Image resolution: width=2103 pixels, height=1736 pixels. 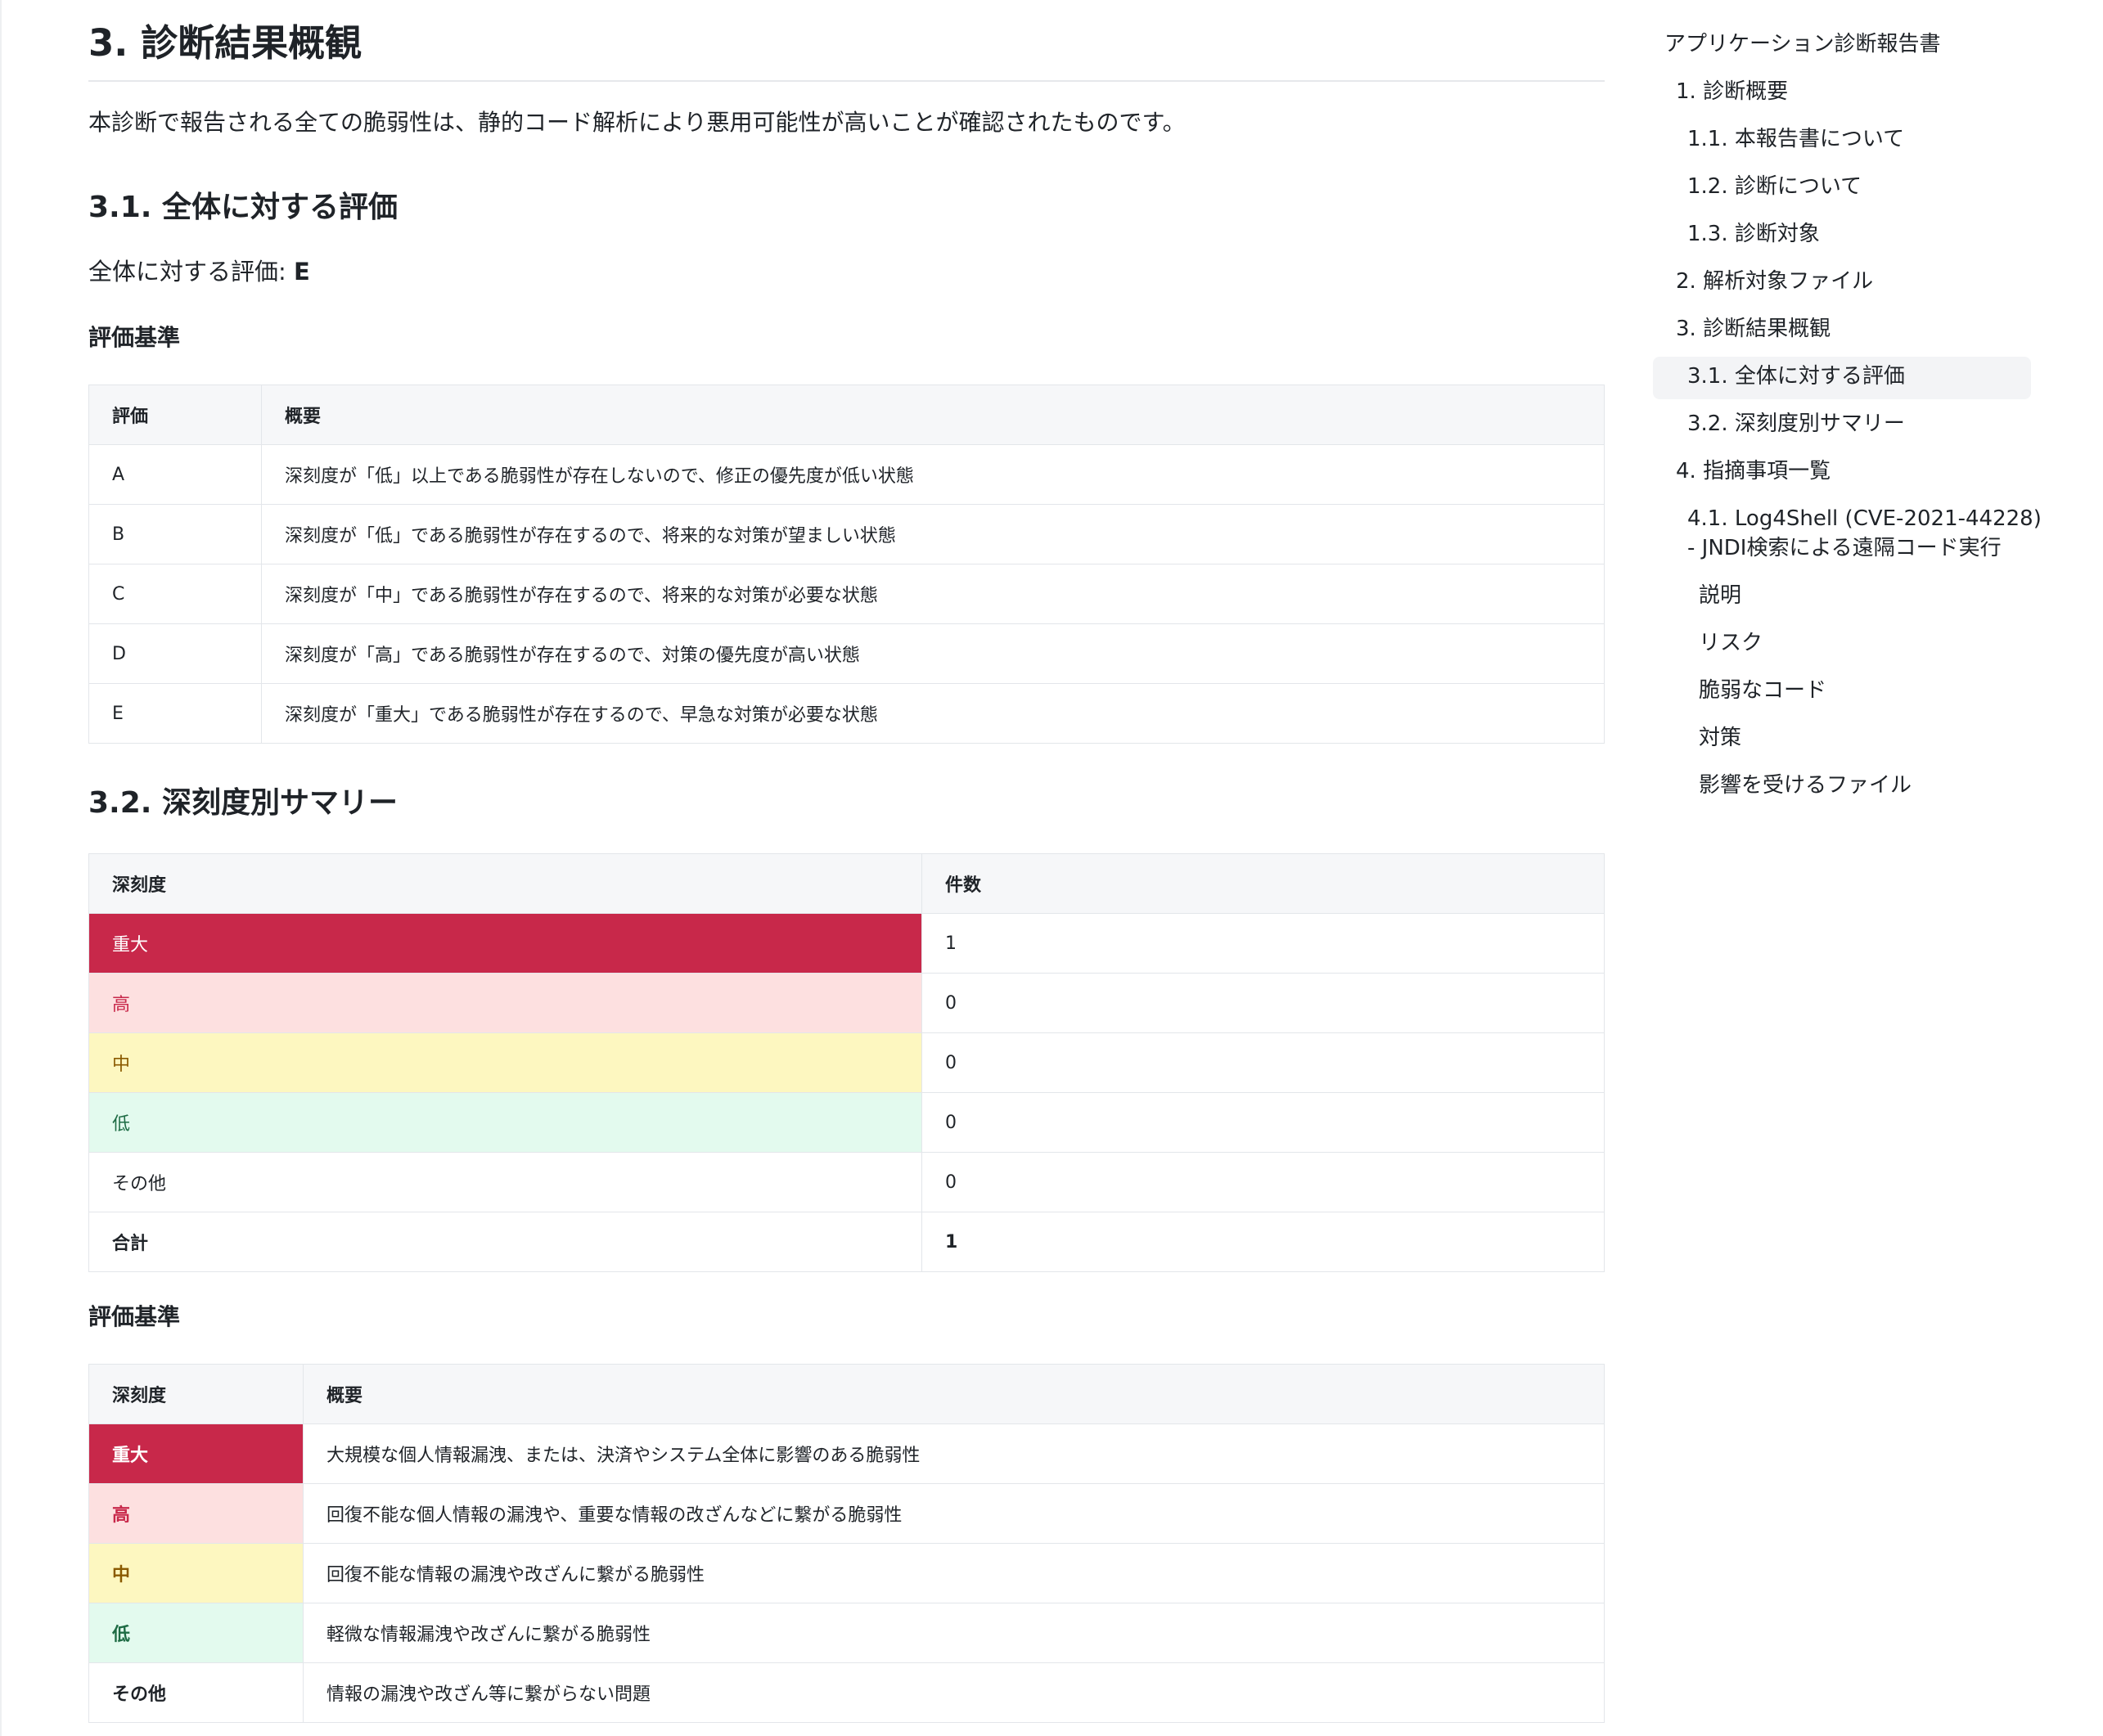 What do you see at coordinates (1732, 91) in the screenshot?
I see `toc-link-1: 1. 診断概要` at bounding box center [1732, 91].